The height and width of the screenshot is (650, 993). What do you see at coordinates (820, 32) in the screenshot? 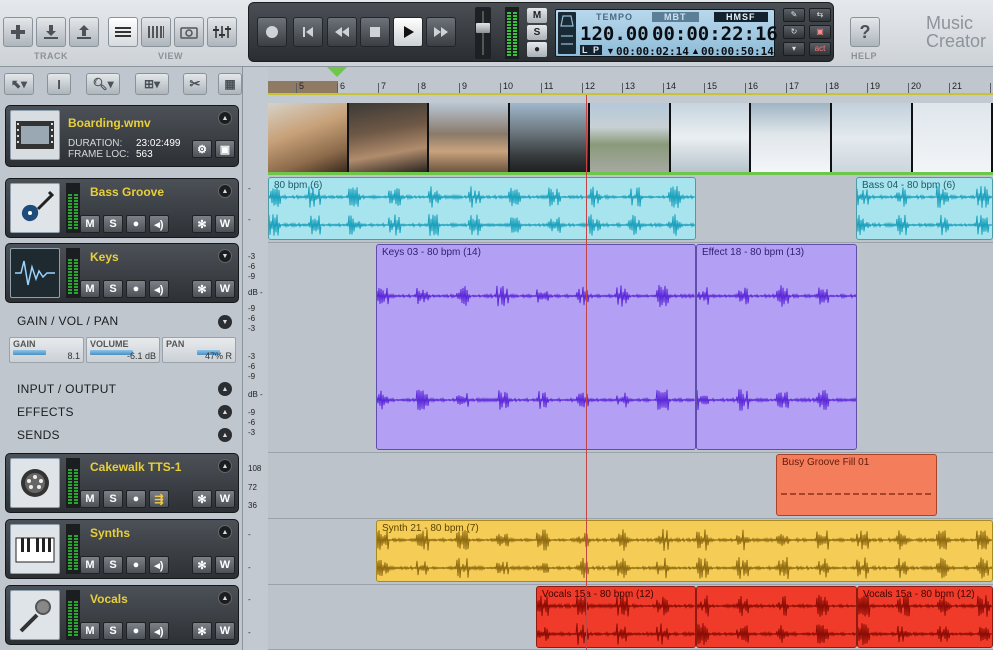
I see `punch-button: ▣` at bounding box center [820, 32].